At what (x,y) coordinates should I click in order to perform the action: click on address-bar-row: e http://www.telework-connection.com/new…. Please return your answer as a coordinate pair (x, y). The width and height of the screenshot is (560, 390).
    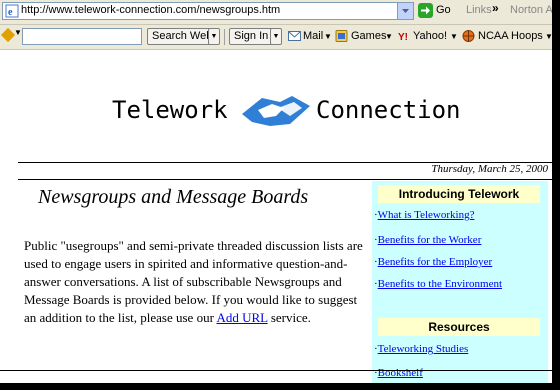
    Looking at the image, I should click on (276, 12).